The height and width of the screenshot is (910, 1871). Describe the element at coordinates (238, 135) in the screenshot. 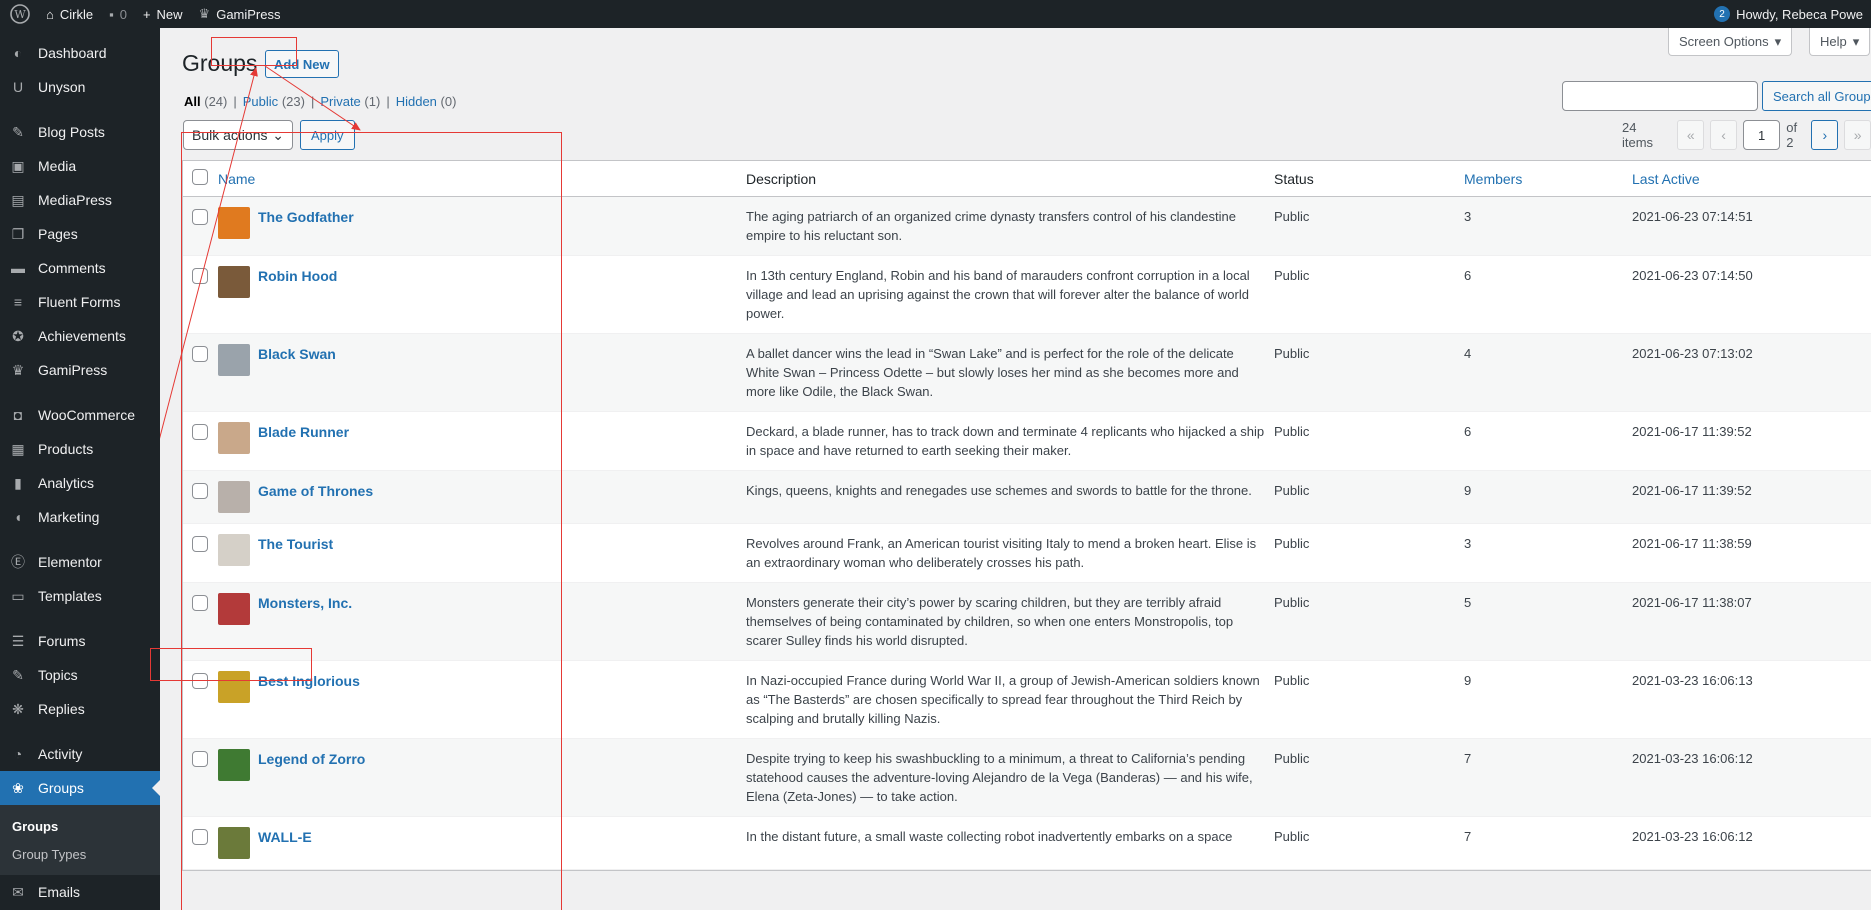

I see `bulk-actions-select: Bulk actions ⌄` at that location.